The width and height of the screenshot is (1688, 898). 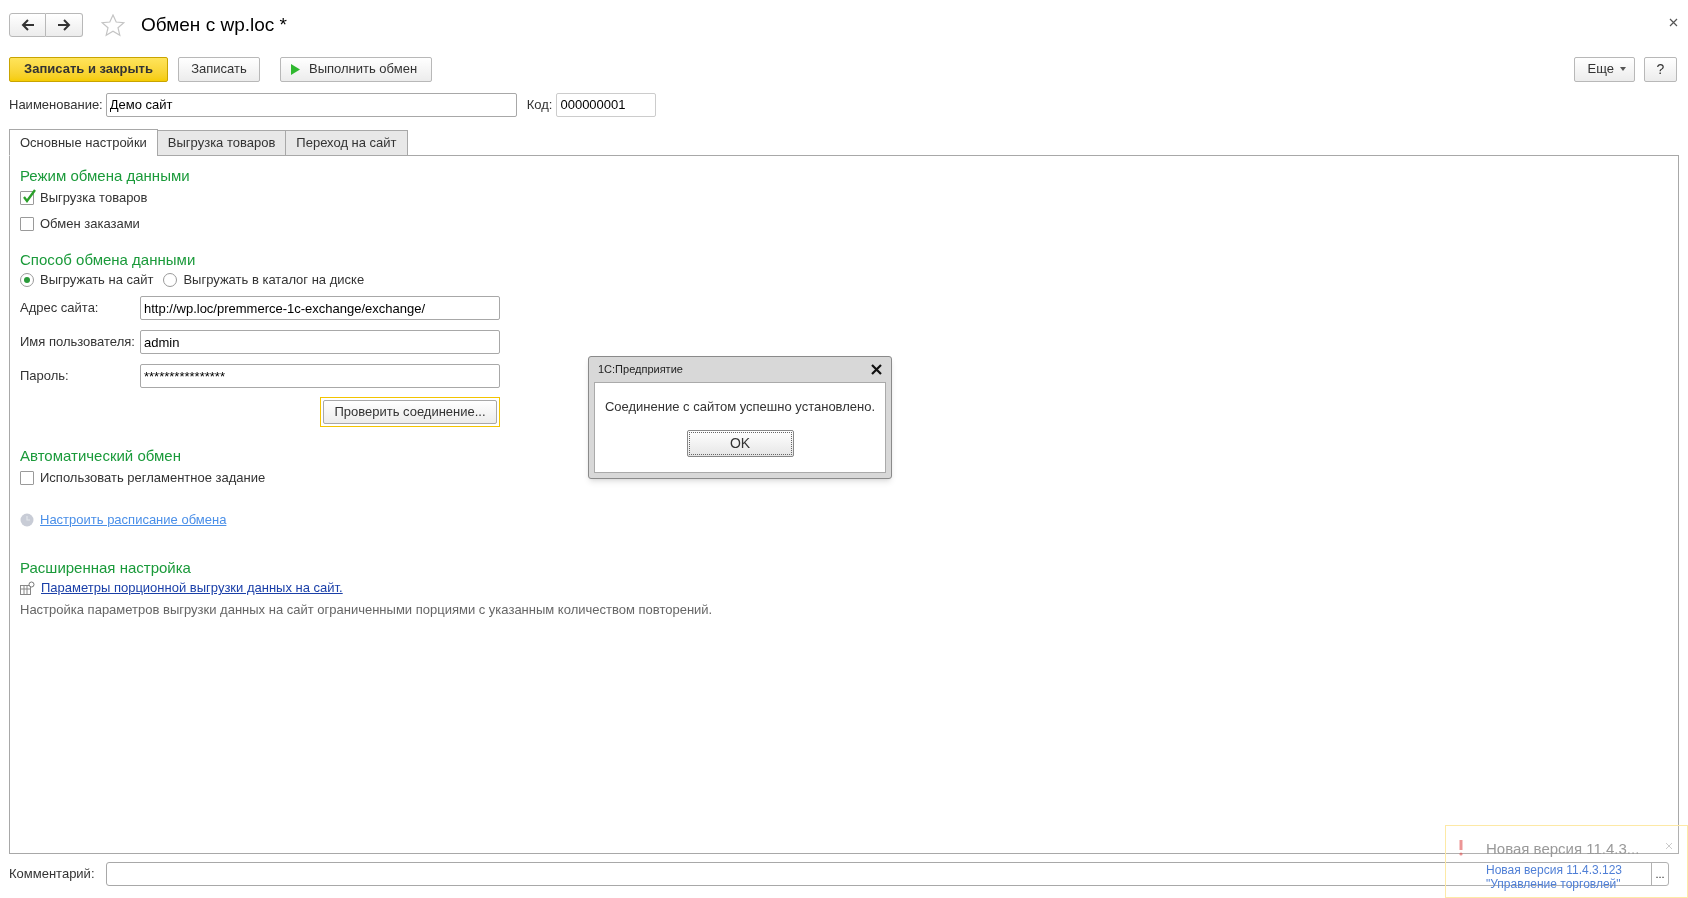 What do you see at coordinates (295, 69) in the screenshot?
I see `play-icon` at bounding box center [295, 69].